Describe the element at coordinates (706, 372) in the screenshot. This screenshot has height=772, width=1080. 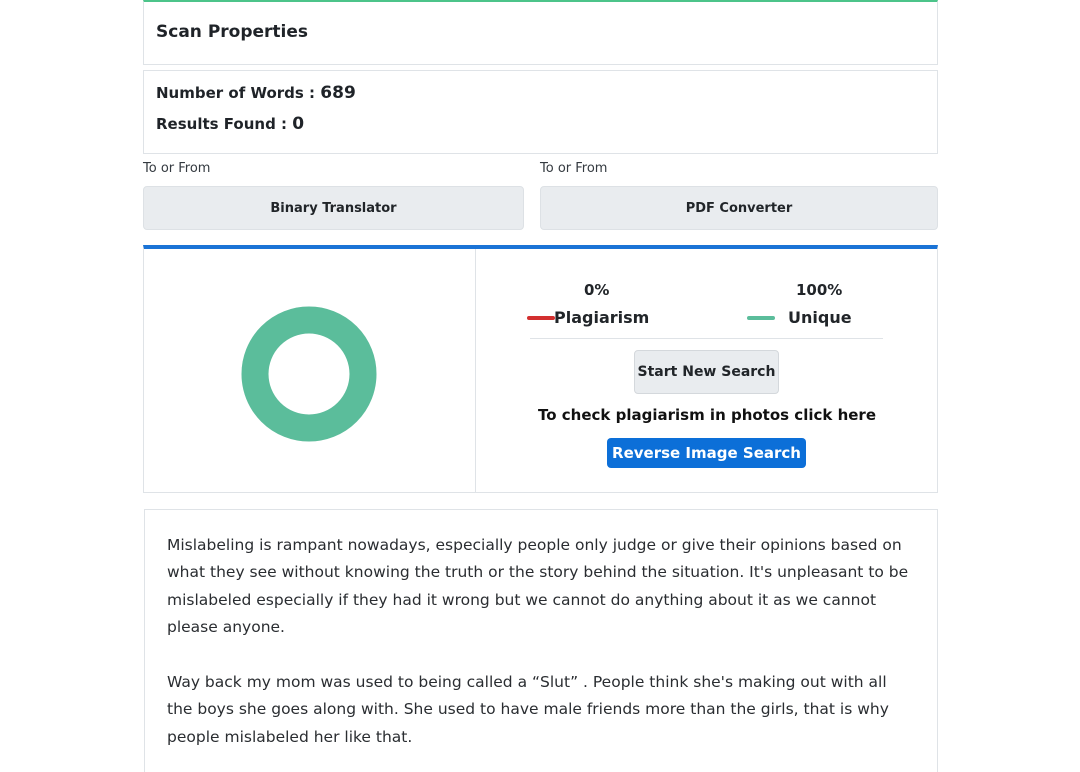
I see `start-new-search-button: Start New Search` at that location.